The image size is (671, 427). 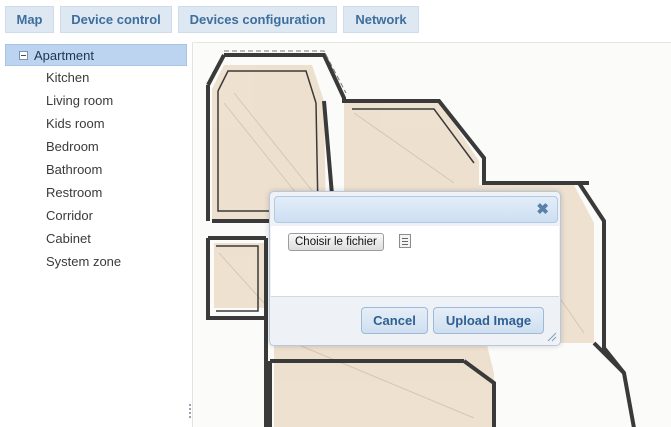 I want to click on tree-item: Kids room, so click(x=75, y=123).